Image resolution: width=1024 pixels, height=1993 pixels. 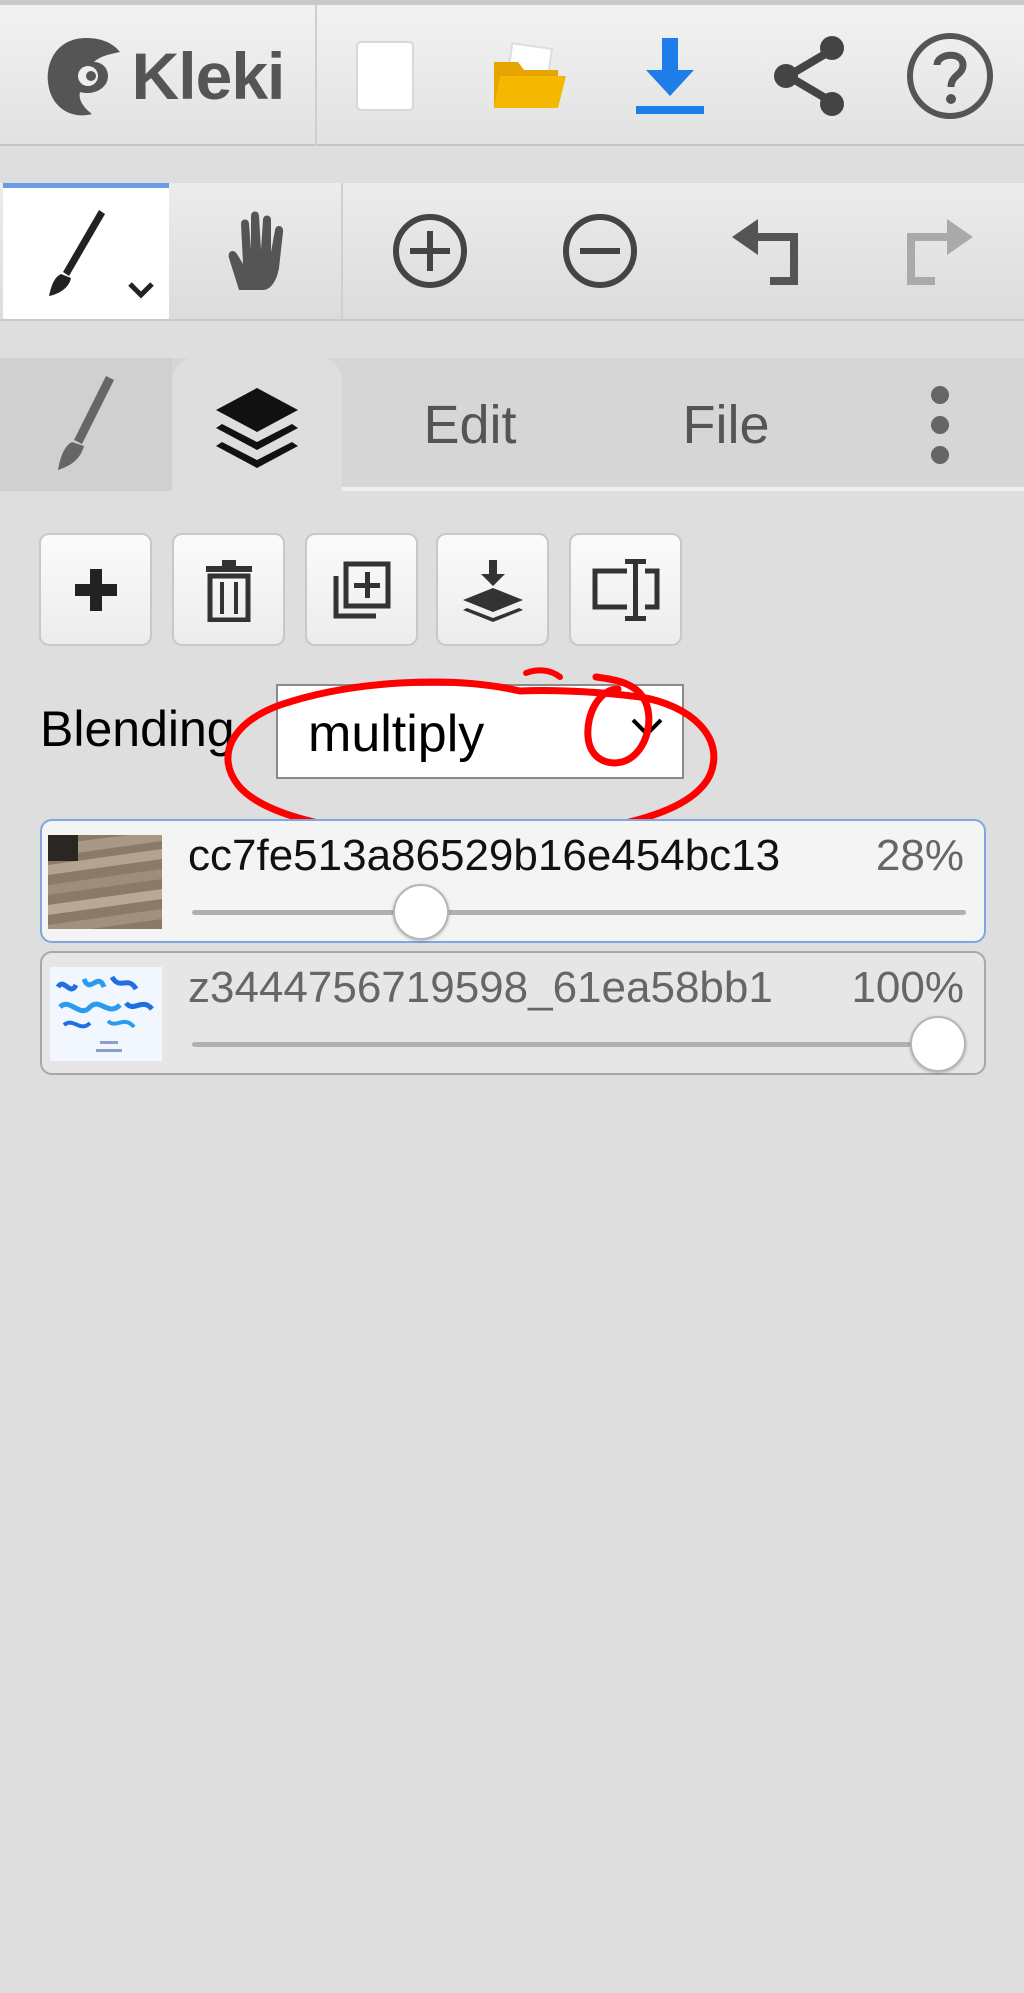 I want to click on kleki-logo: Kleki, so click(x=160, y=75).